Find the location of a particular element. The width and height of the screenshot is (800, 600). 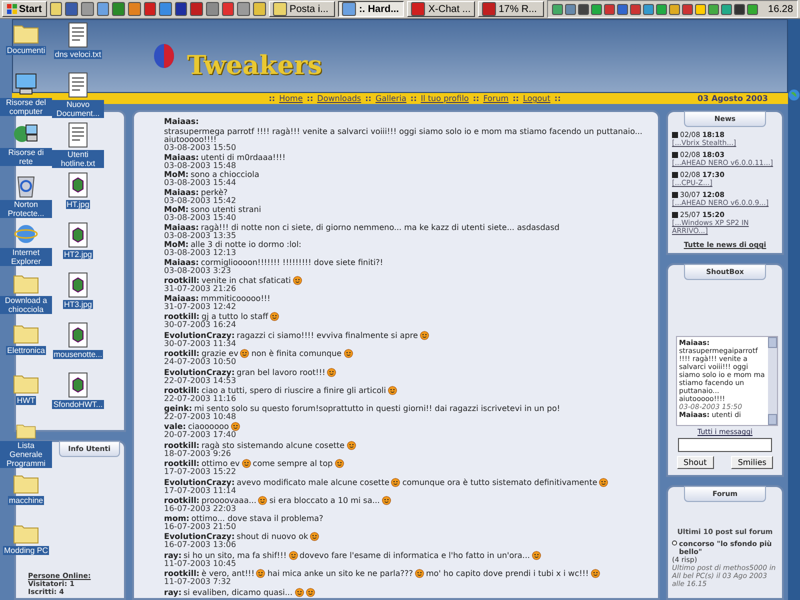

message-text: ottimo... dove stava il problema? is located at coordinates (257, 518).